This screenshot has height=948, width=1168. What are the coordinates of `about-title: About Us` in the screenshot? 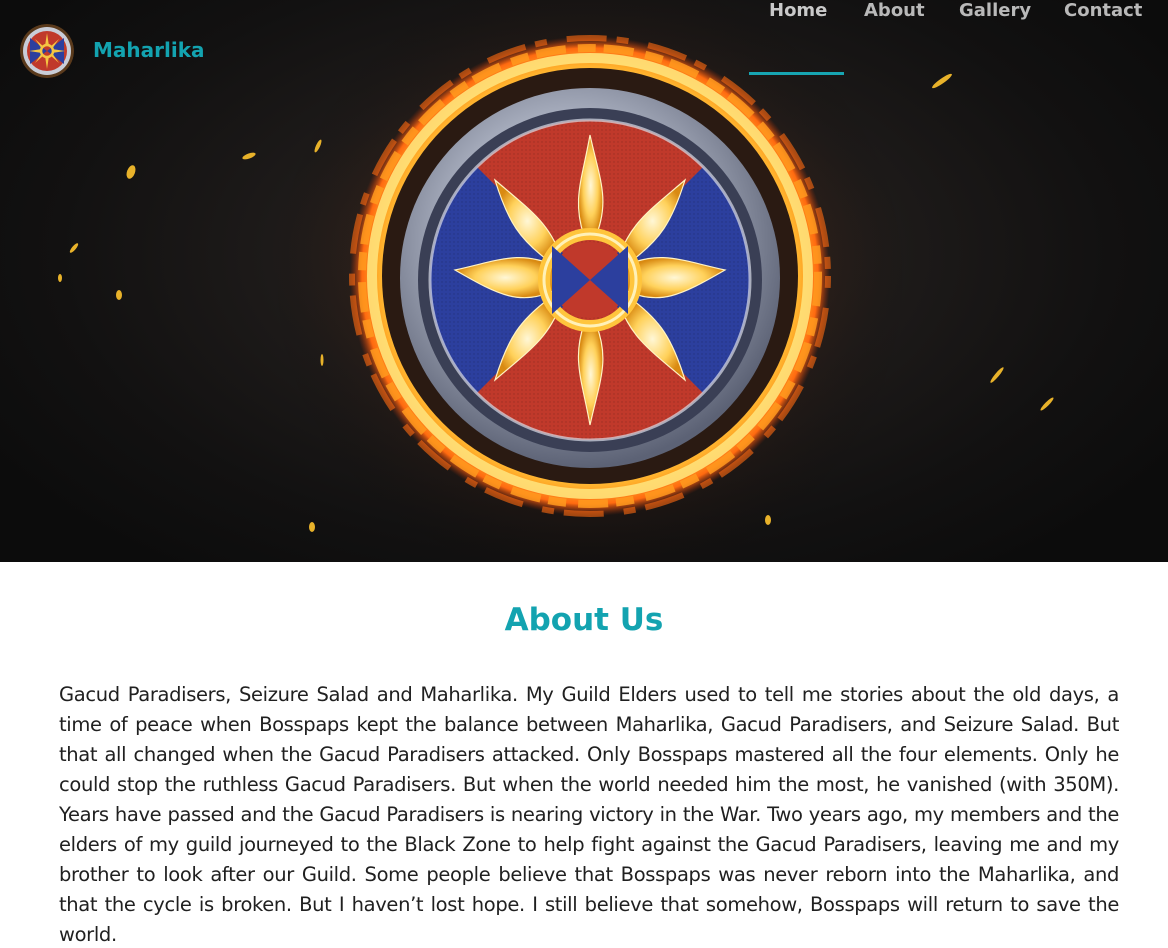 It's located at (584, 620).